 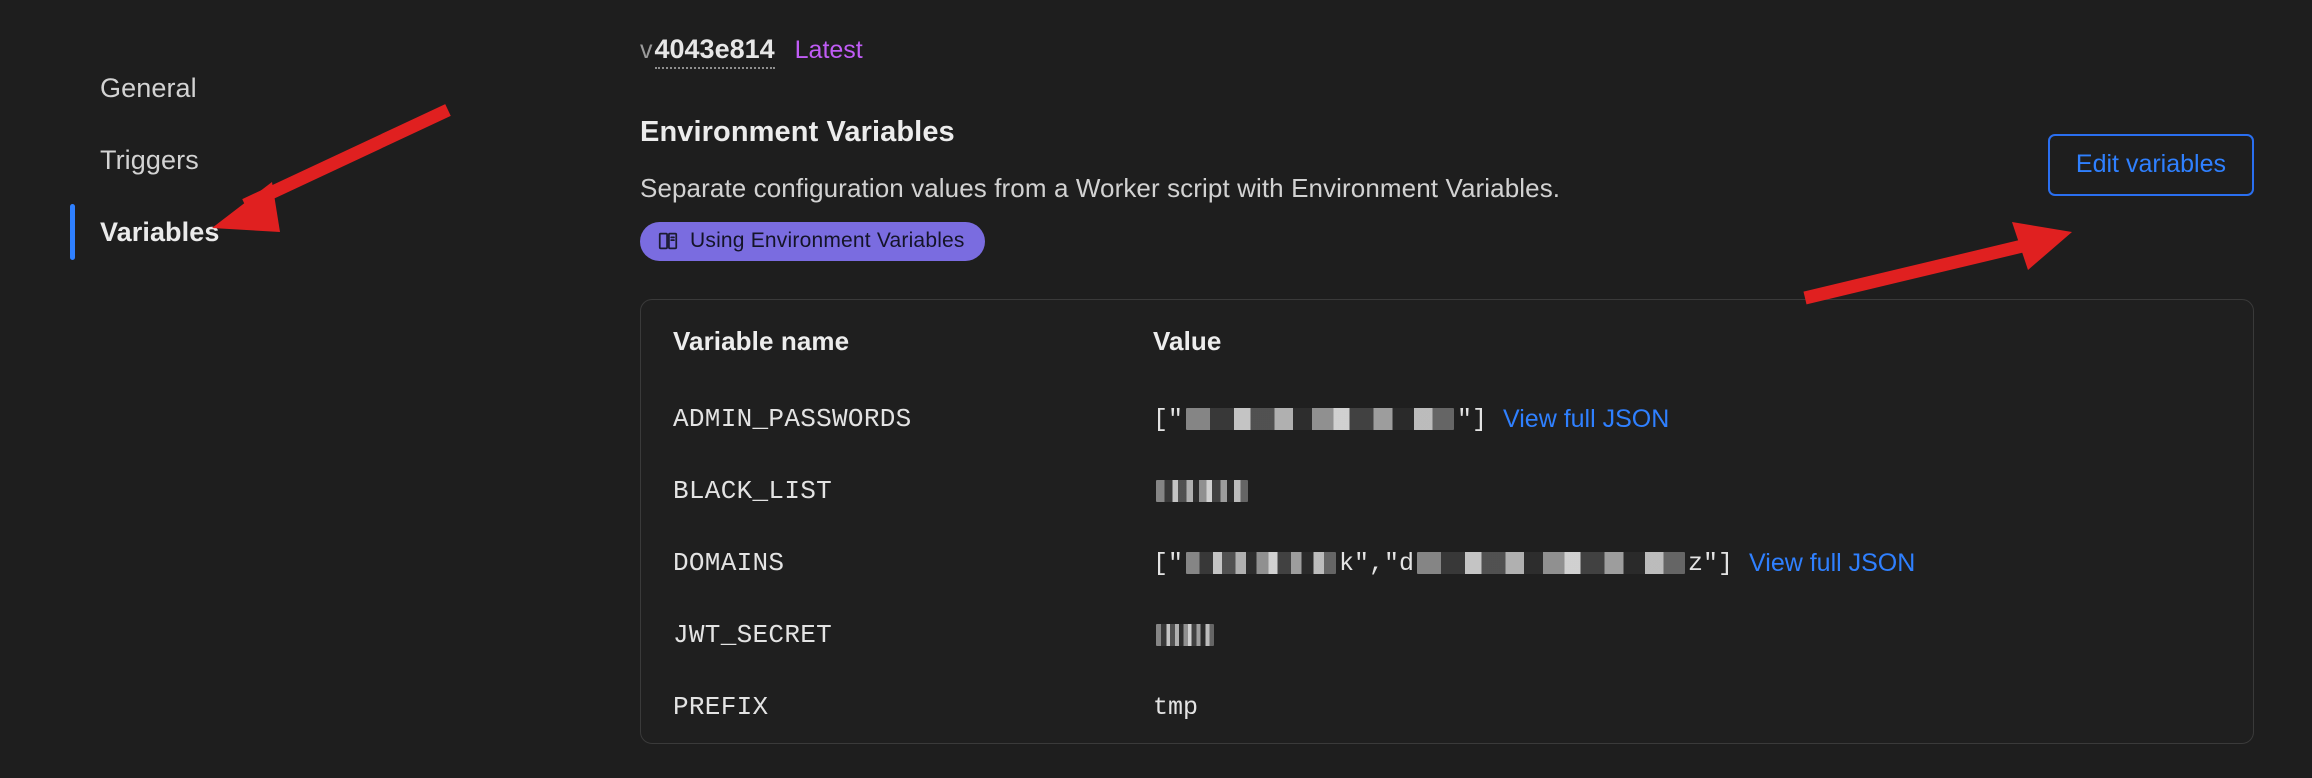 I want to click on value-text: [" "], so click(x=1320, y=419).